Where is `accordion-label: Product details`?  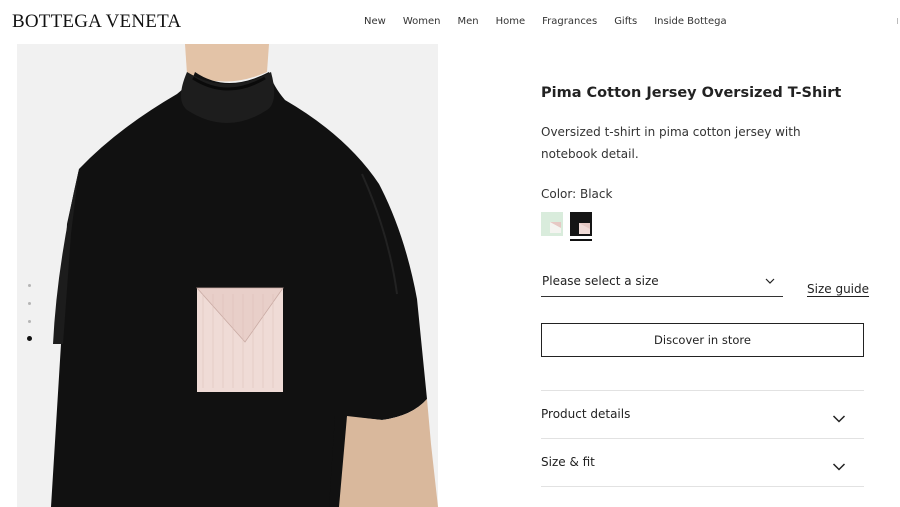
accordion-label: Product details is located at coordinates (586, 414).